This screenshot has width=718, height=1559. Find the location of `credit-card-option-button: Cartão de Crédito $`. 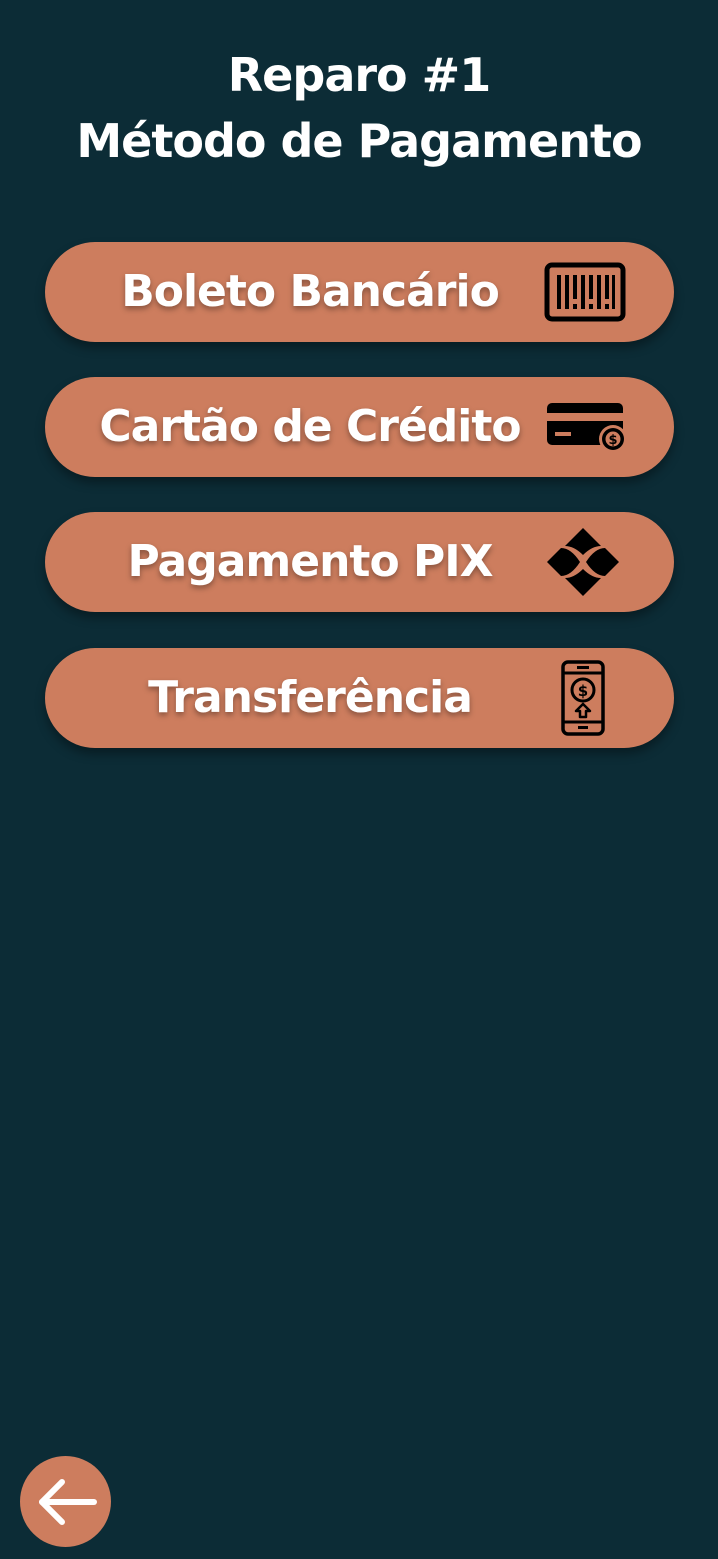

credit-card-option-button: Cartão de Crédito $ is located at coordinates (359, 427).